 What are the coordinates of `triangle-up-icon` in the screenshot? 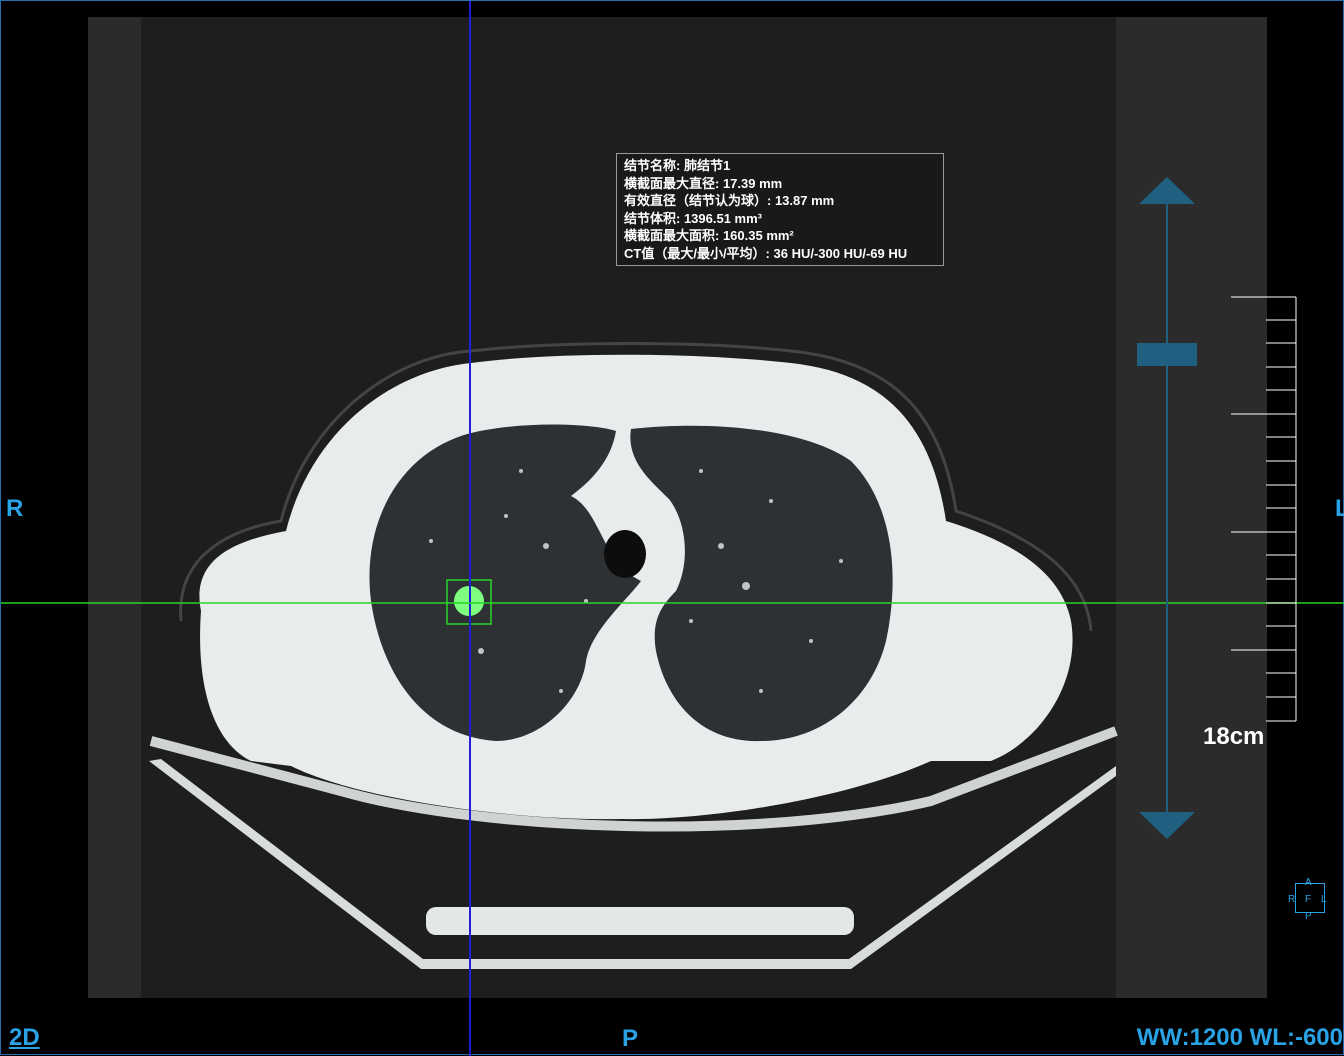 It's located at (1167, 190).